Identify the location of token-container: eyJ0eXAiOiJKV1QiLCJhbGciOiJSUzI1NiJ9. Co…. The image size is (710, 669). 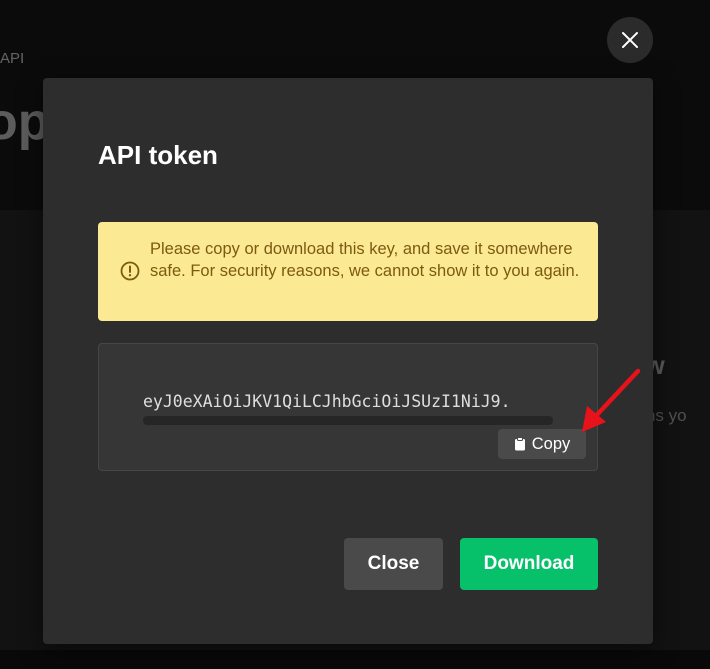
(348, 407).